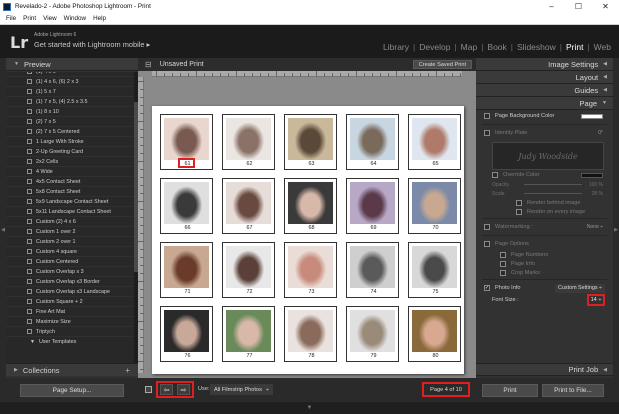 The height and width of the screenshot is (414, 619). I want to click on photo-cell: 73, so click(310, 270).